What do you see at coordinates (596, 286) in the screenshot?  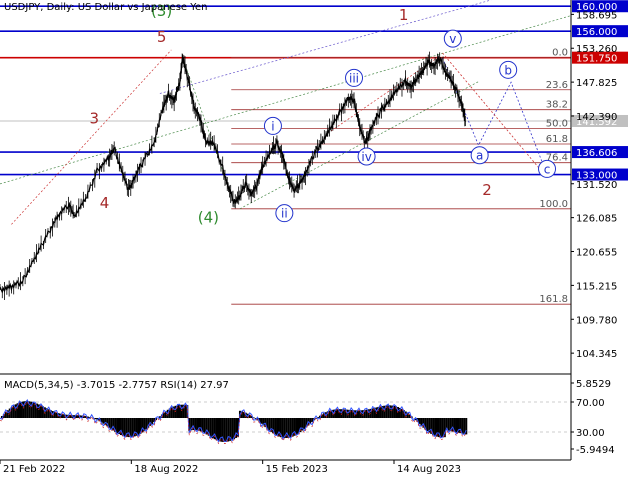 I see `y-tick-label: 115.215` at bounding box center [596, 286].